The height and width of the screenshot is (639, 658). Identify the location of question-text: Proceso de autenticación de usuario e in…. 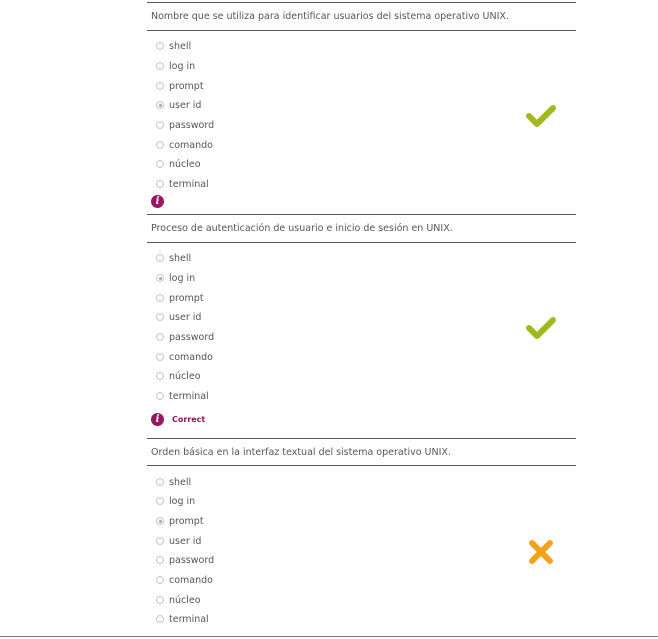
(302, 228).